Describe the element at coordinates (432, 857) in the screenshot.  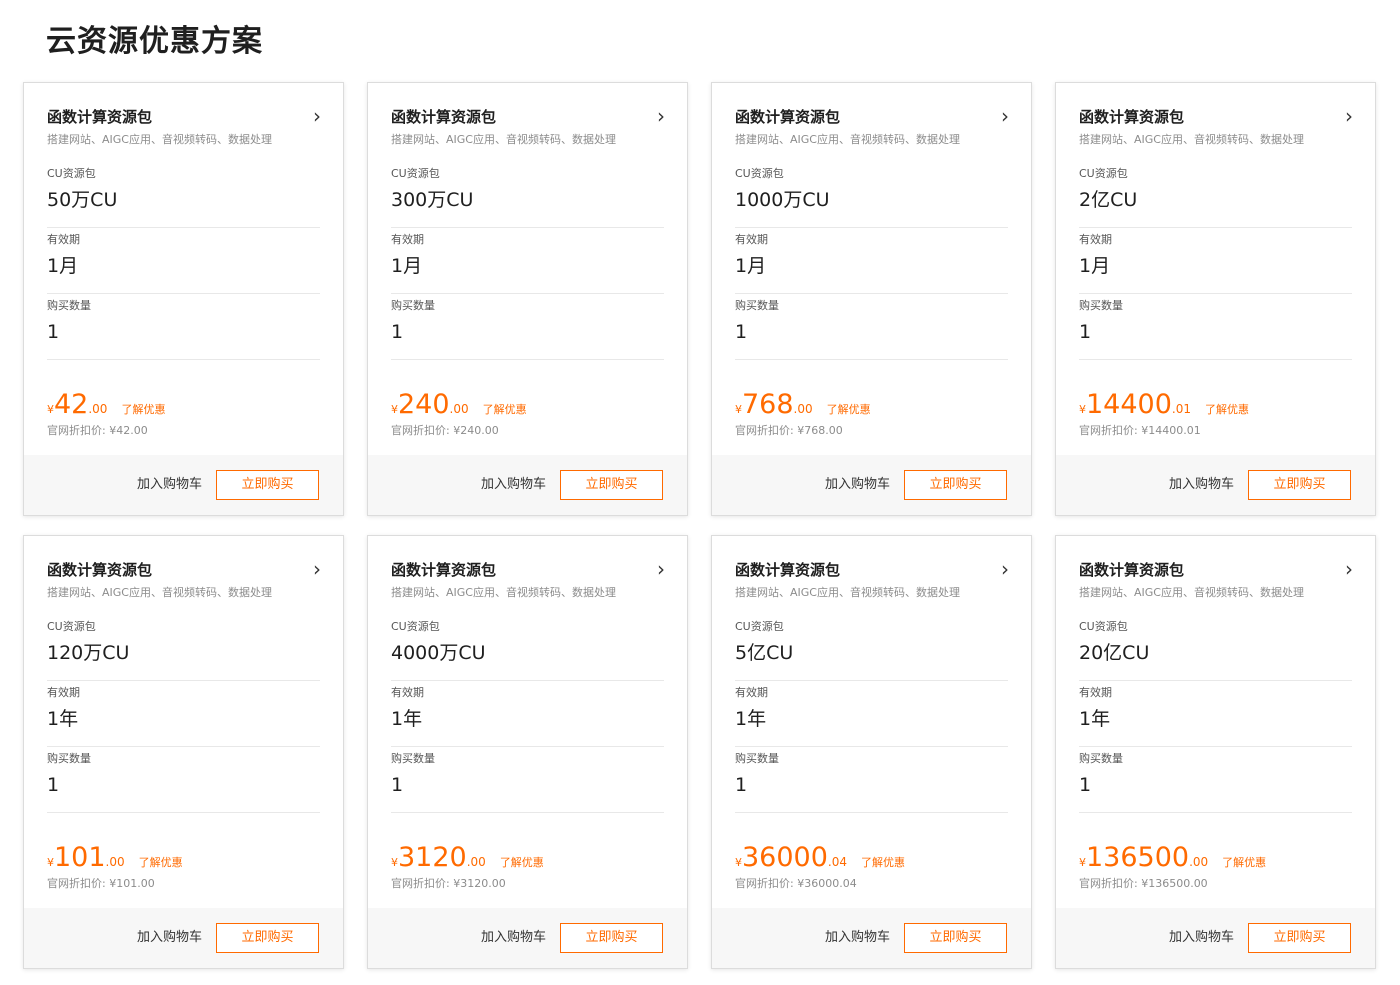
I see `price-integer: 3120` at that location.